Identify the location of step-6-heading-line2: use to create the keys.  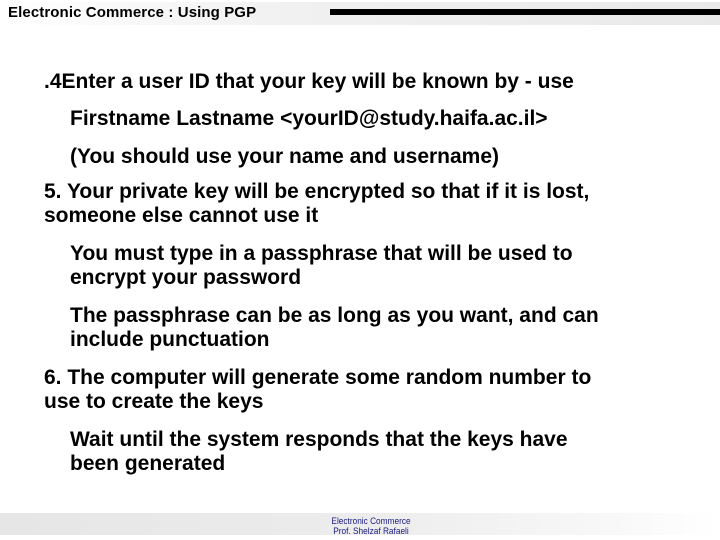
(154, 401).